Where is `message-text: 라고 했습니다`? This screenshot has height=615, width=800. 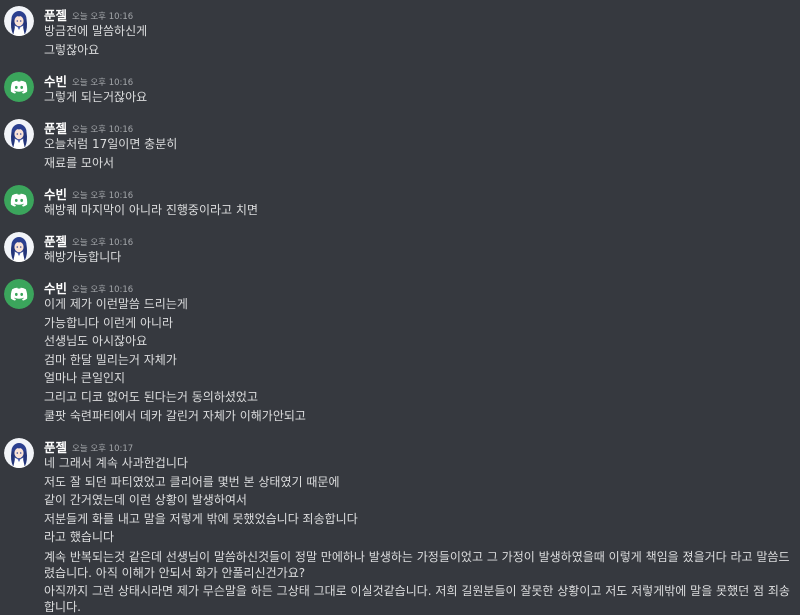
message-text: 라고 했습니다 is located at coordinates (79, 537).